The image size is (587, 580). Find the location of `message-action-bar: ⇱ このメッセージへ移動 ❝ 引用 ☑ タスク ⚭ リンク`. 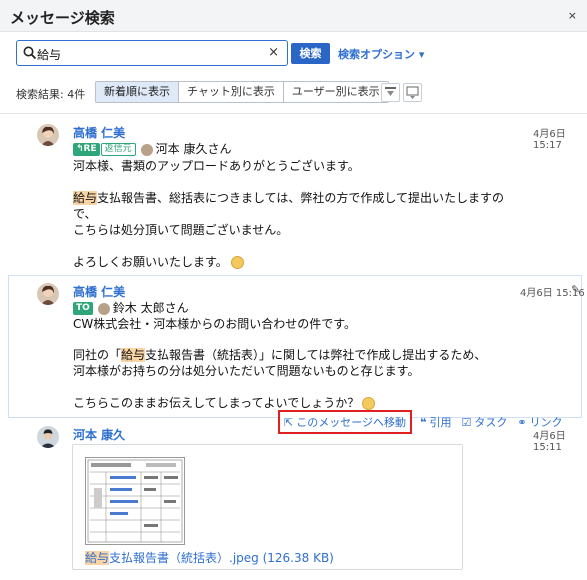

message-action-bar: ⇱ このメッセージへ移動 ❝ 引用 ☑ タスク ⚭ リンク is located at coordinates (425, 422).